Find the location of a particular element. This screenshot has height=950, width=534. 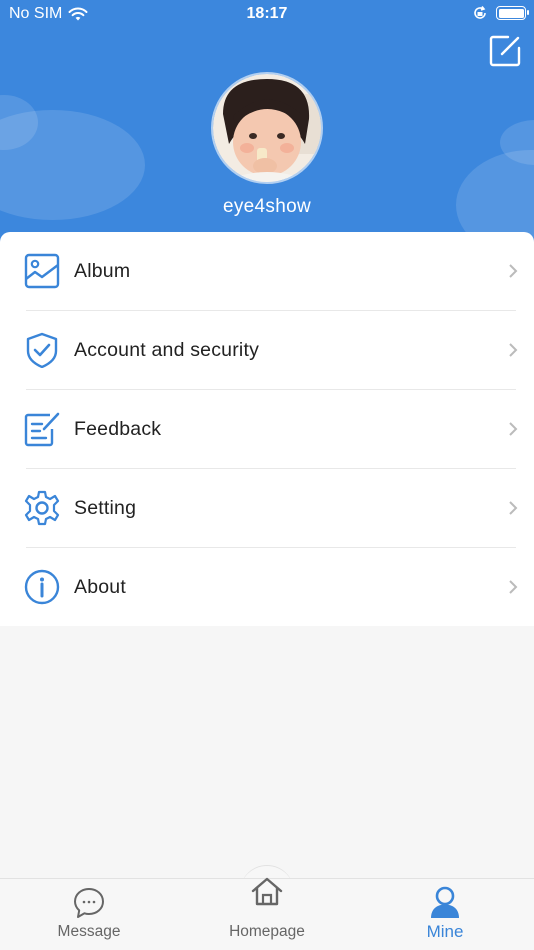

menu-item-album: Album is located at coordinates (267, 271).